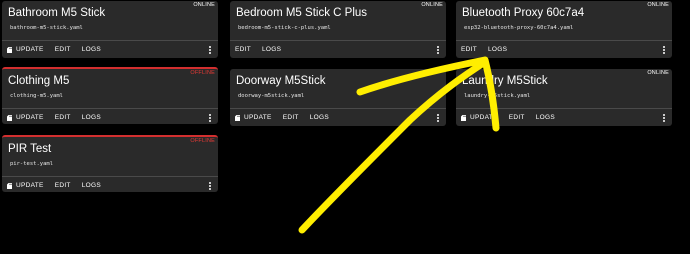 The height and width of the screenshot is (254, 690). Describe the element at coordinates (32, 164) in the screenshot. I see `config-filename: pir-test.yaml` at that location.